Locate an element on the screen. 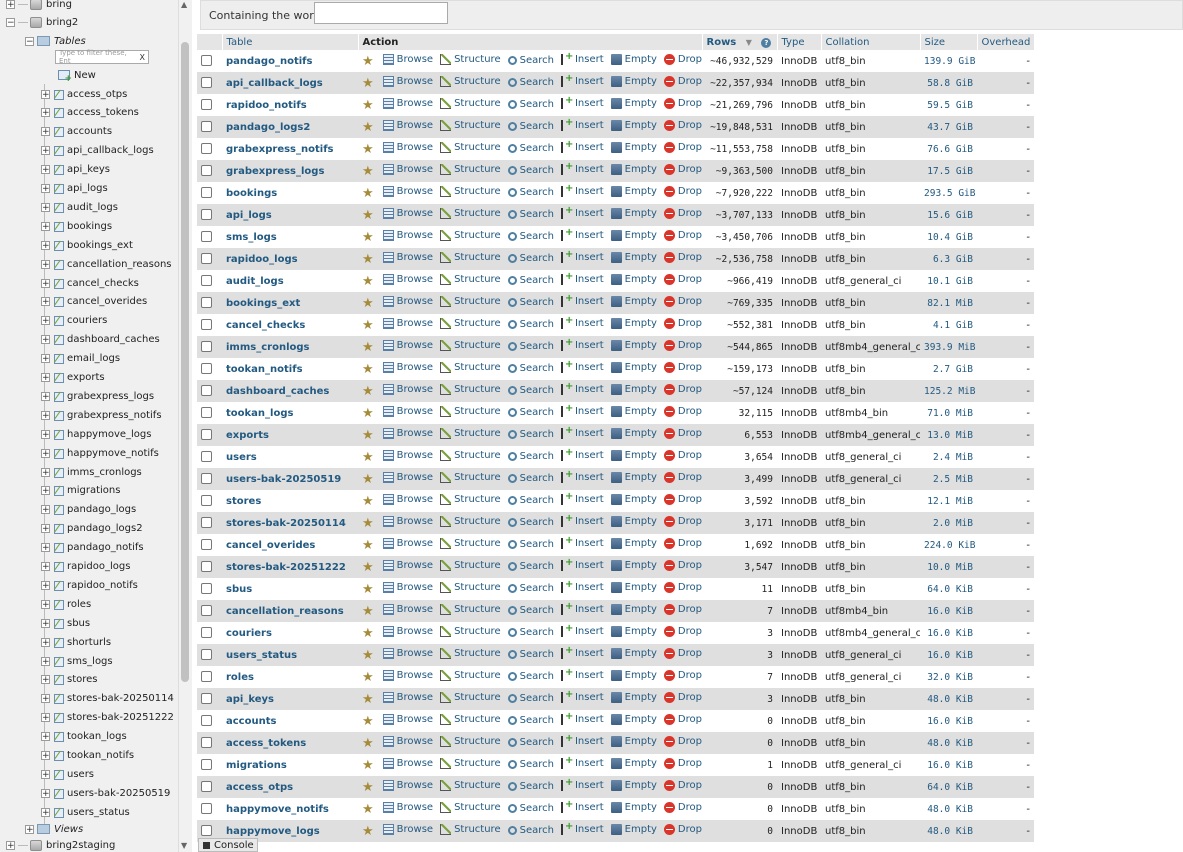 Image resolution: width=1183 pixels, height=852 pixels. table-size: 2.7 GiB is located at coordinates (948, 369).